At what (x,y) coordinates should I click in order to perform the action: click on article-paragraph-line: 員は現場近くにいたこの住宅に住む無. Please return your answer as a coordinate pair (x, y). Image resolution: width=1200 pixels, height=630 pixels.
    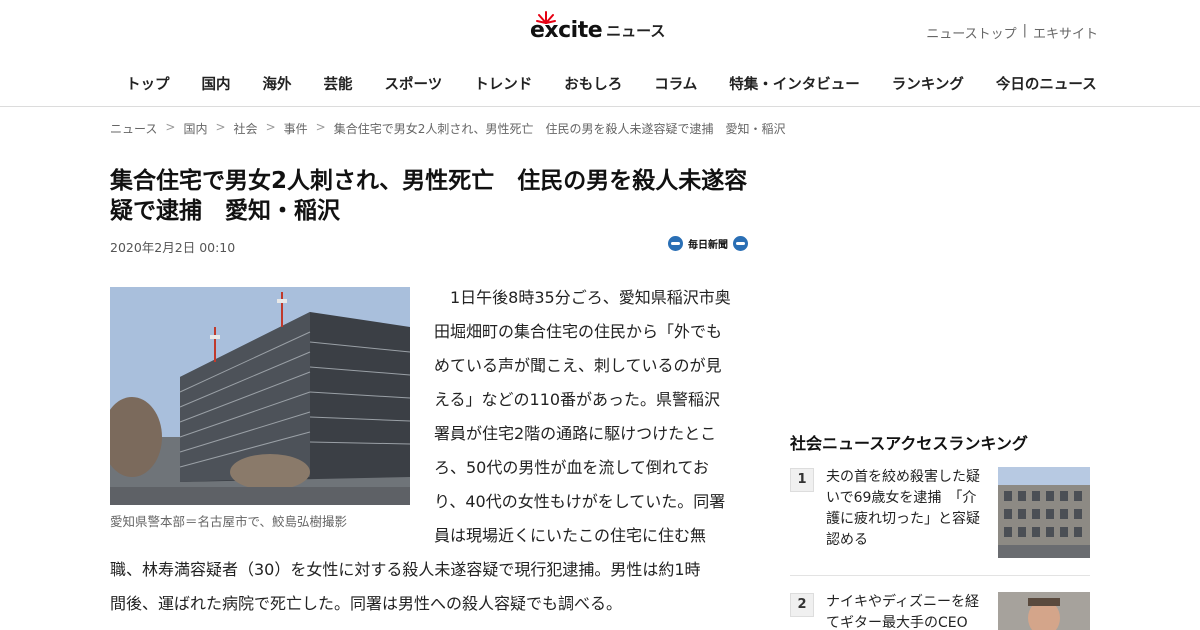
    Looking at the image, I should click on (570, 535).